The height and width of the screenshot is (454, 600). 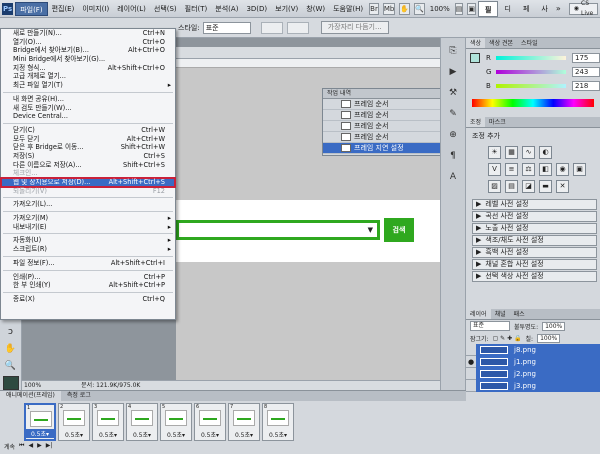 What do you see at coordinates (534, 276) in the screenshot?
I see `adjust-preset-item: ▶ 선택 색상 사전 설정` at bounding box center [534, 276].